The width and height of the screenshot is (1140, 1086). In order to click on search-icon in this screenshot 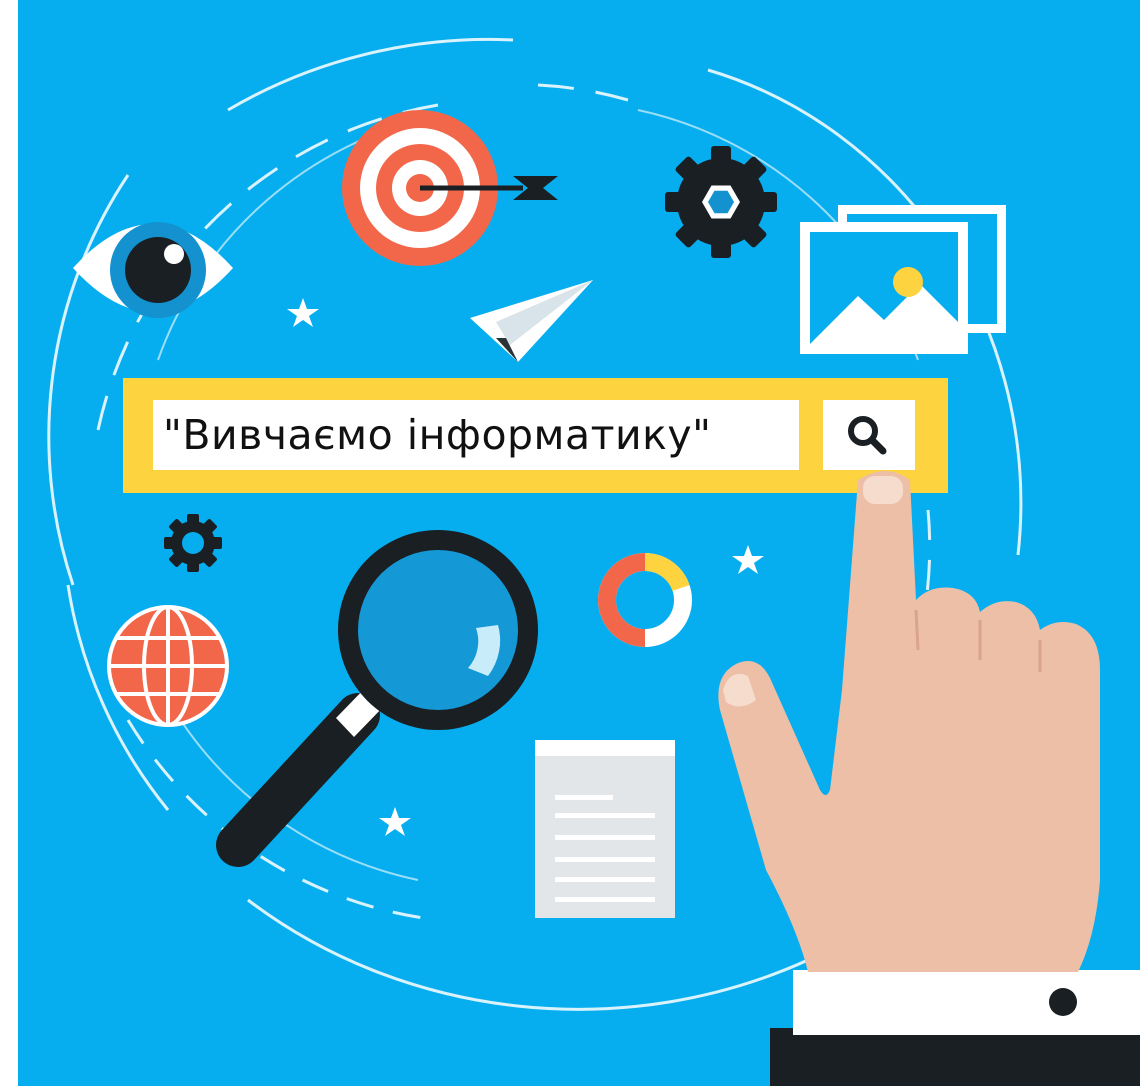, I will do `click(867, 435)`.